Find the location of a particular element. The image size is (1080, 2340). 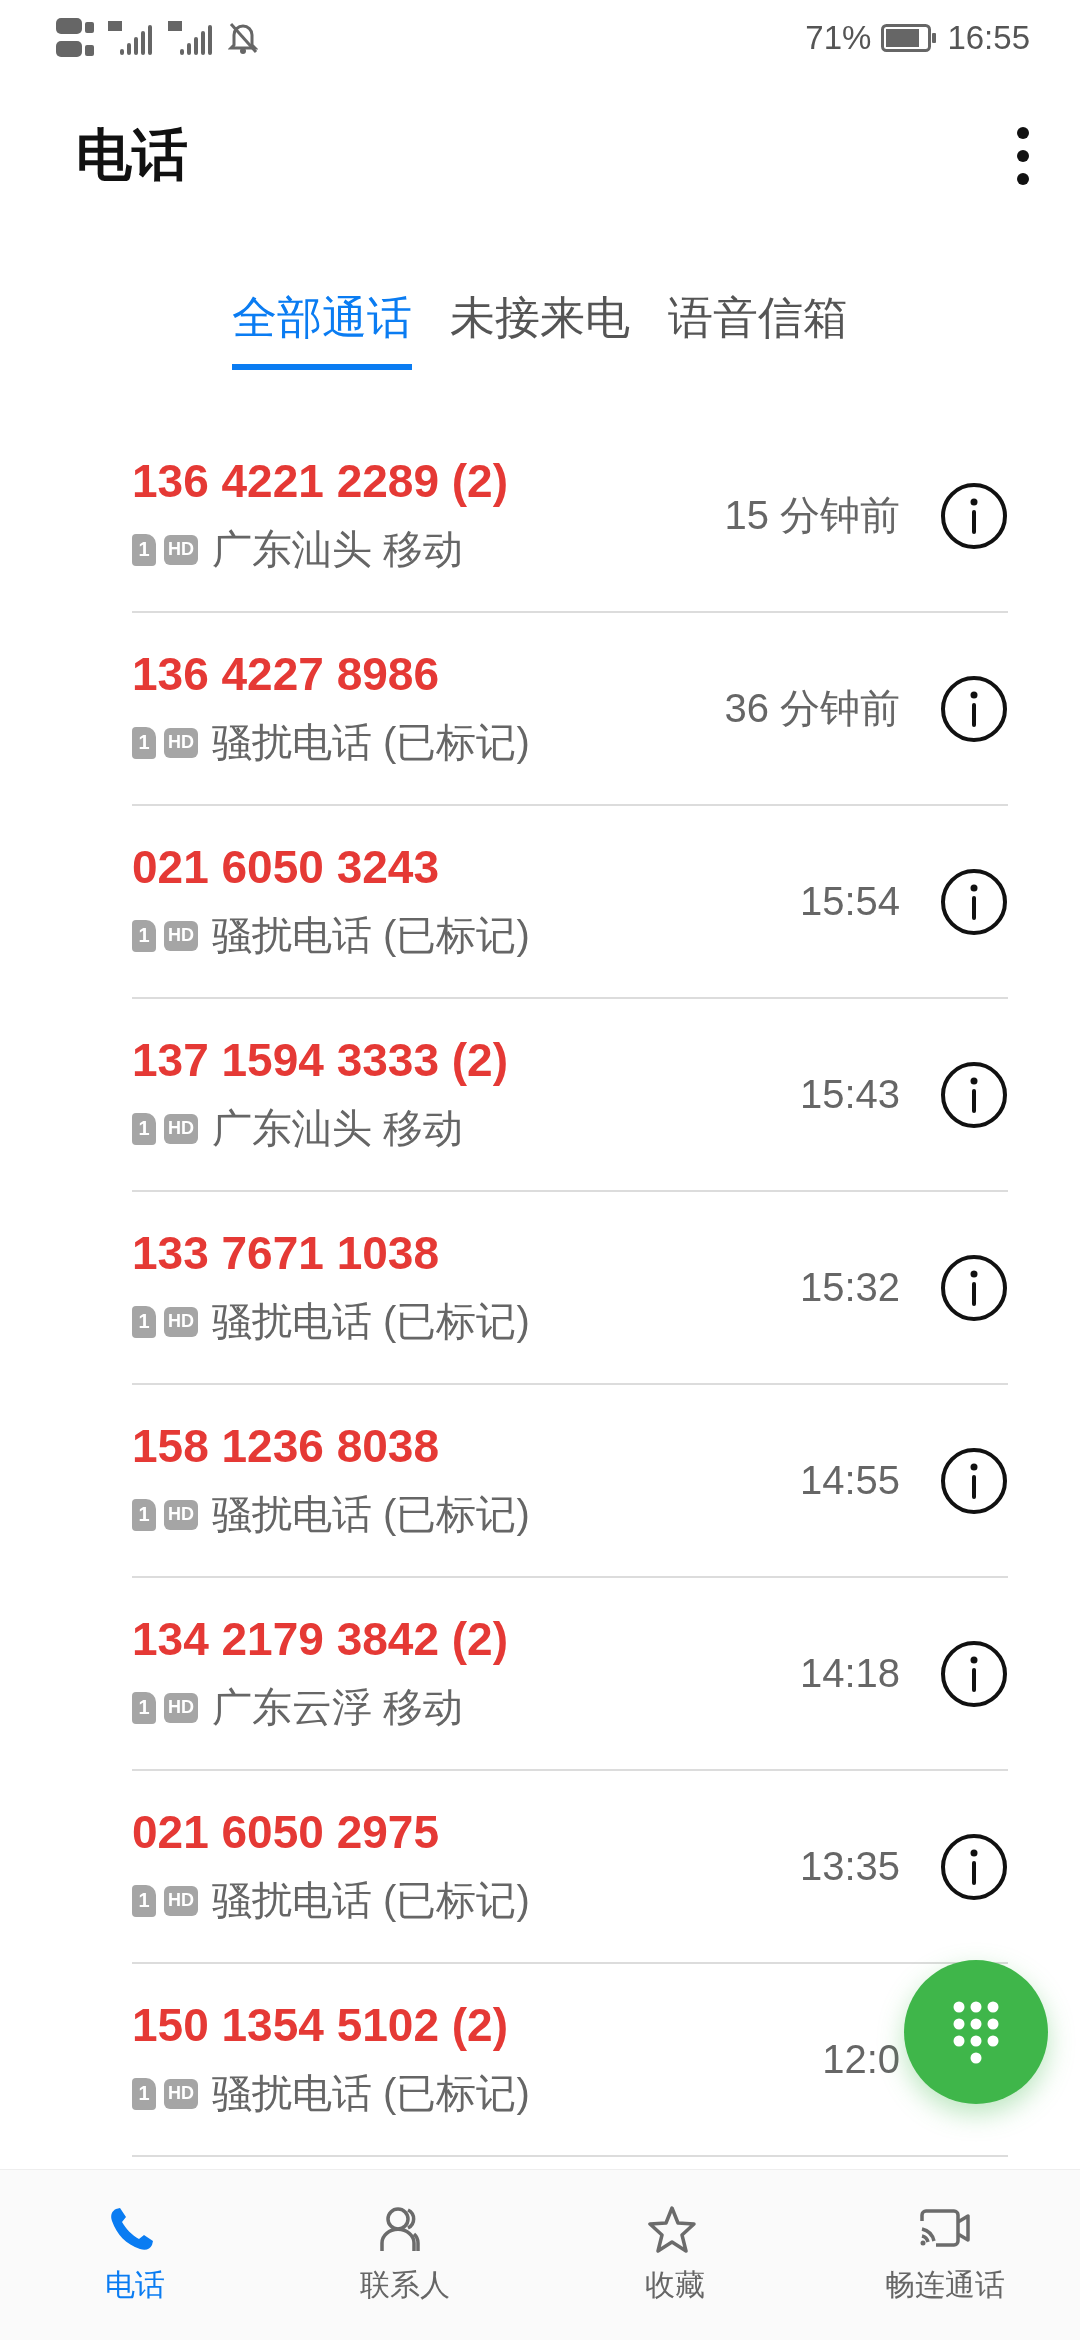

caller-location: 广东云浮 移动 is located at coordinates (338, 1707).